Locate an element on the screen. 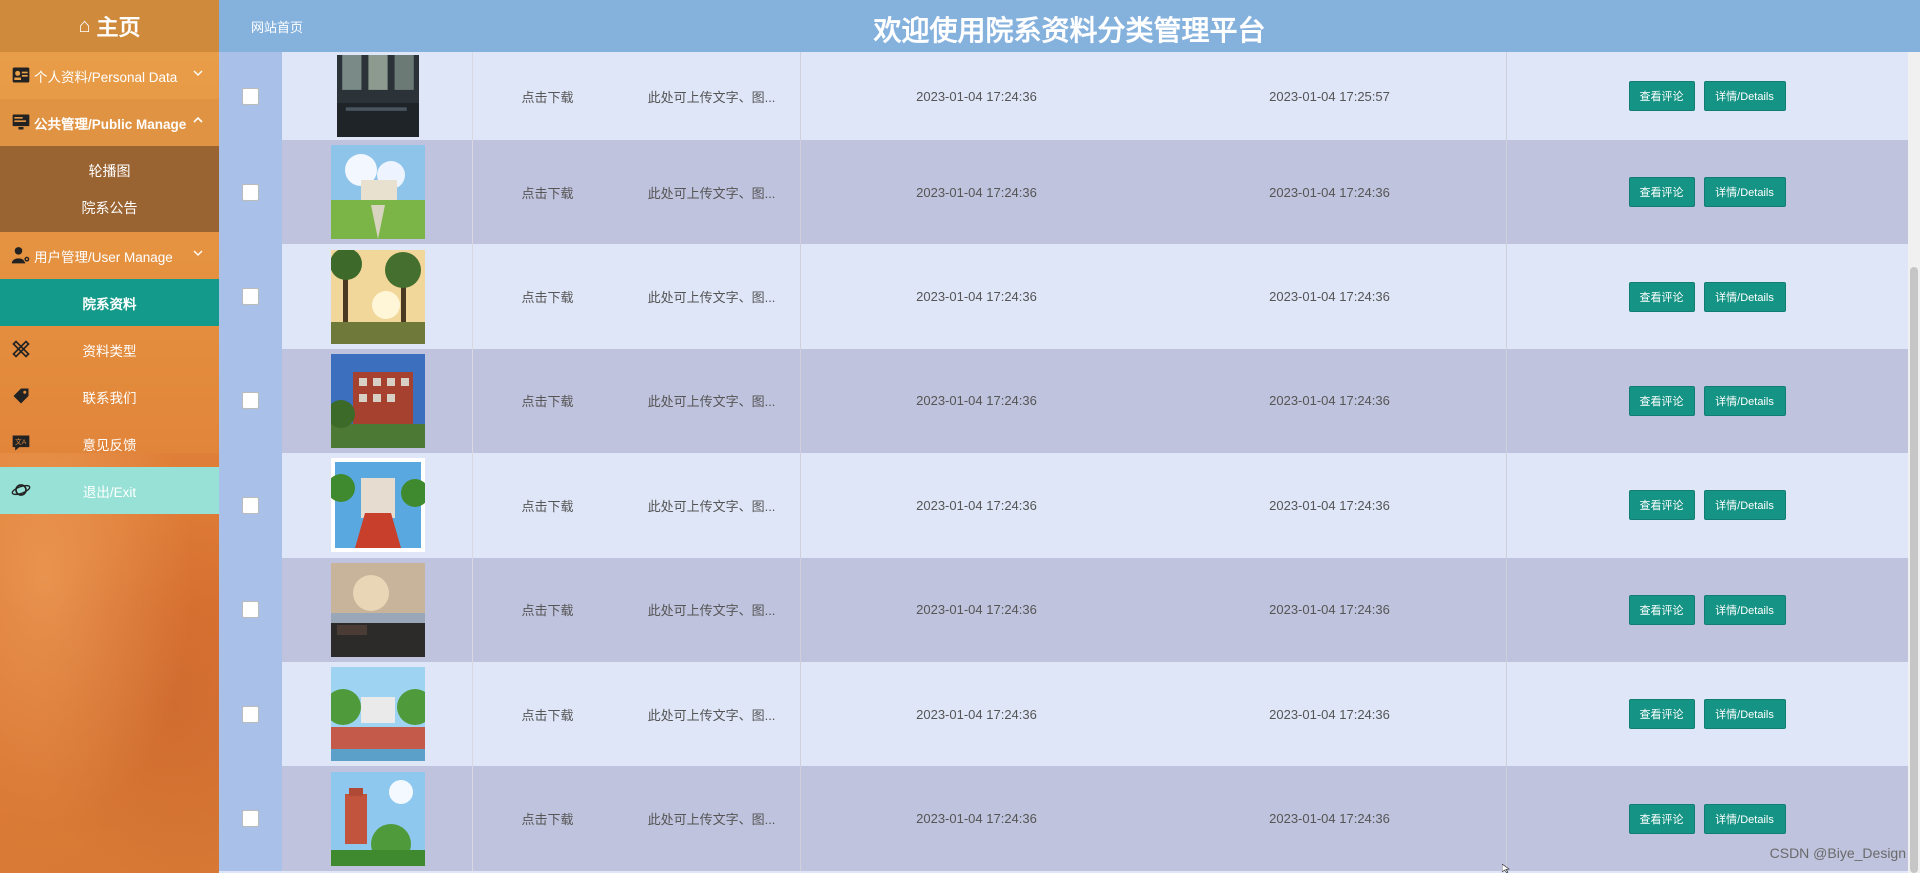 This screenshot has height=873, width=1920. menu-label: 意见反馈 is located at coordinates (109, 445).